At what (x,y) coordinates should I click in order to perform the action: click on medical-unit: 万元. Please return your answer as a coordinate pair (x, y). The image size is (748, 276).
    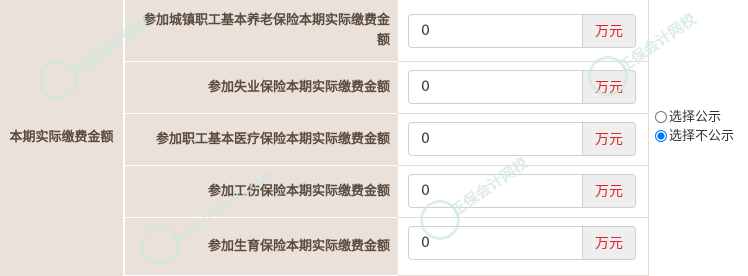
    Looking at the image, I should click on (608, 139).